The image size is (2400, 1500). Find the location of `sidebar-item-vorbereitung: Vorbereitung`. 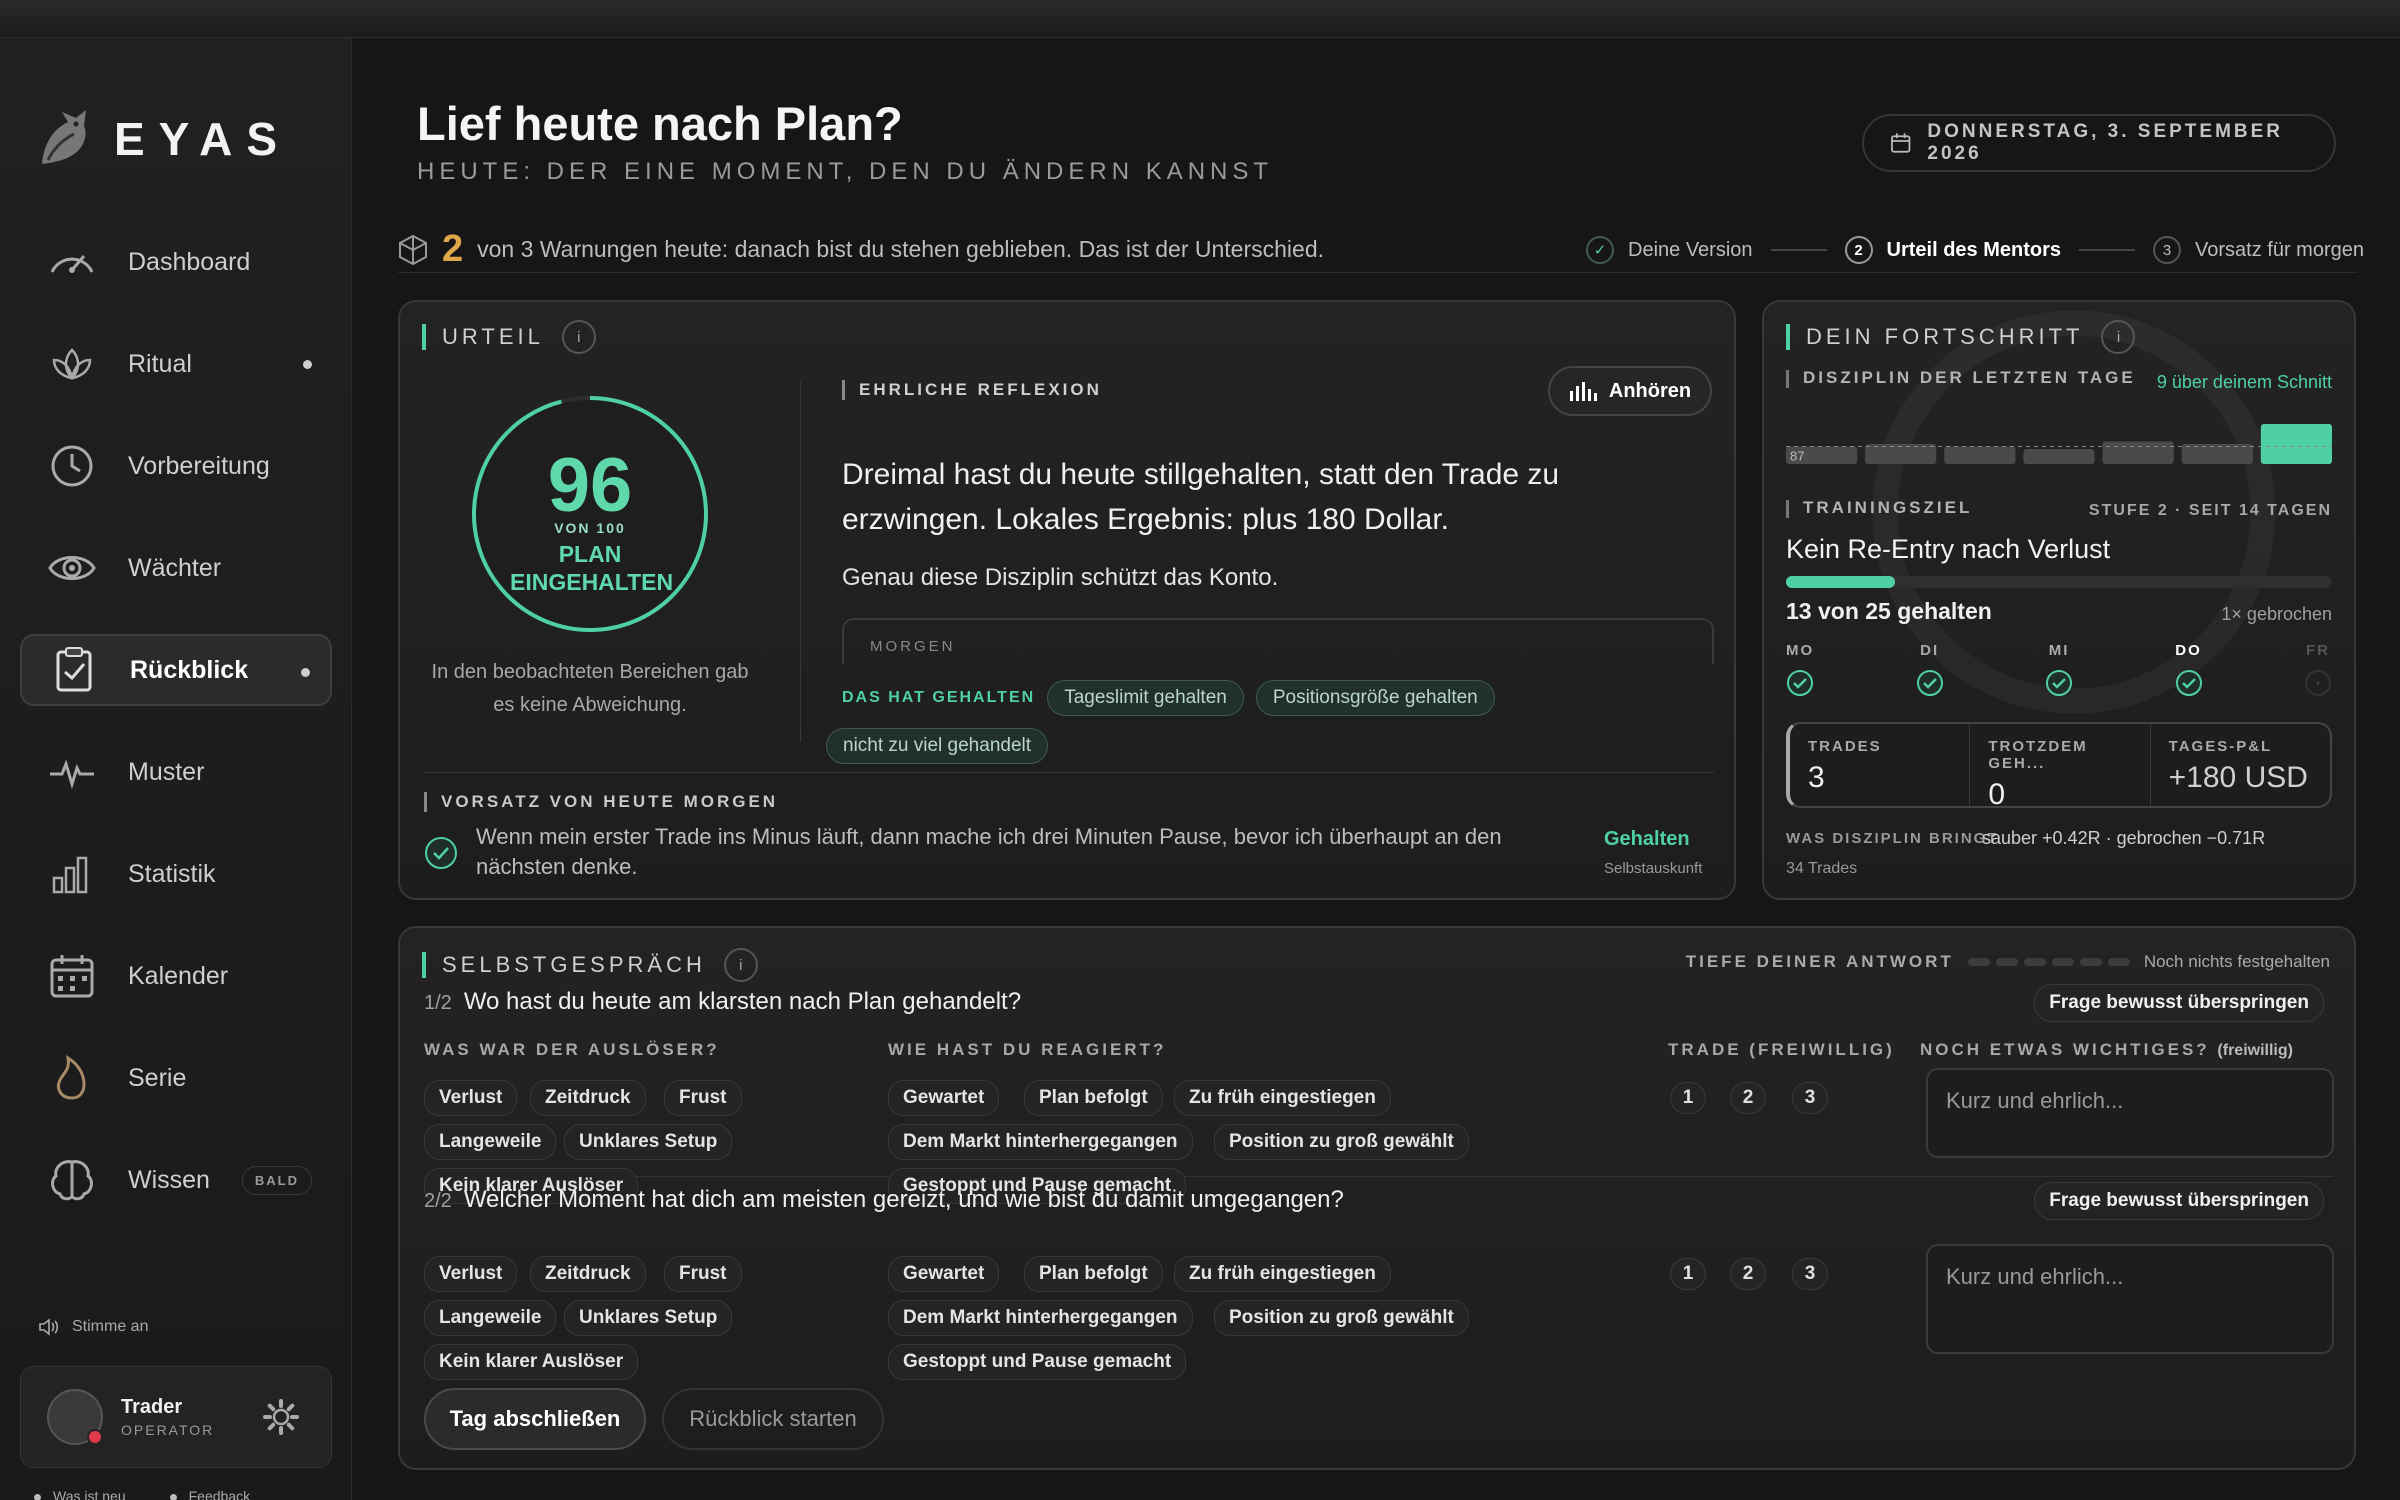

sidebar-item-vorbereitung: Vorbereitung is located at coordinates (176, 466).